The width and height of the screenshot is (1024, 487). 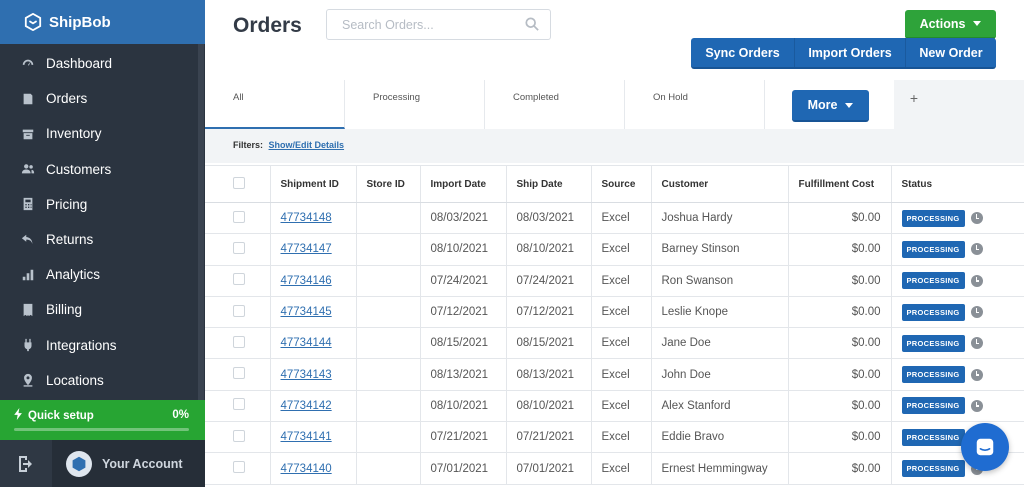 What do you see at coordinates (102, 239) in the screenshot?
I see `sidebar-item-returns: Returns` at bounding box center [102, 239].